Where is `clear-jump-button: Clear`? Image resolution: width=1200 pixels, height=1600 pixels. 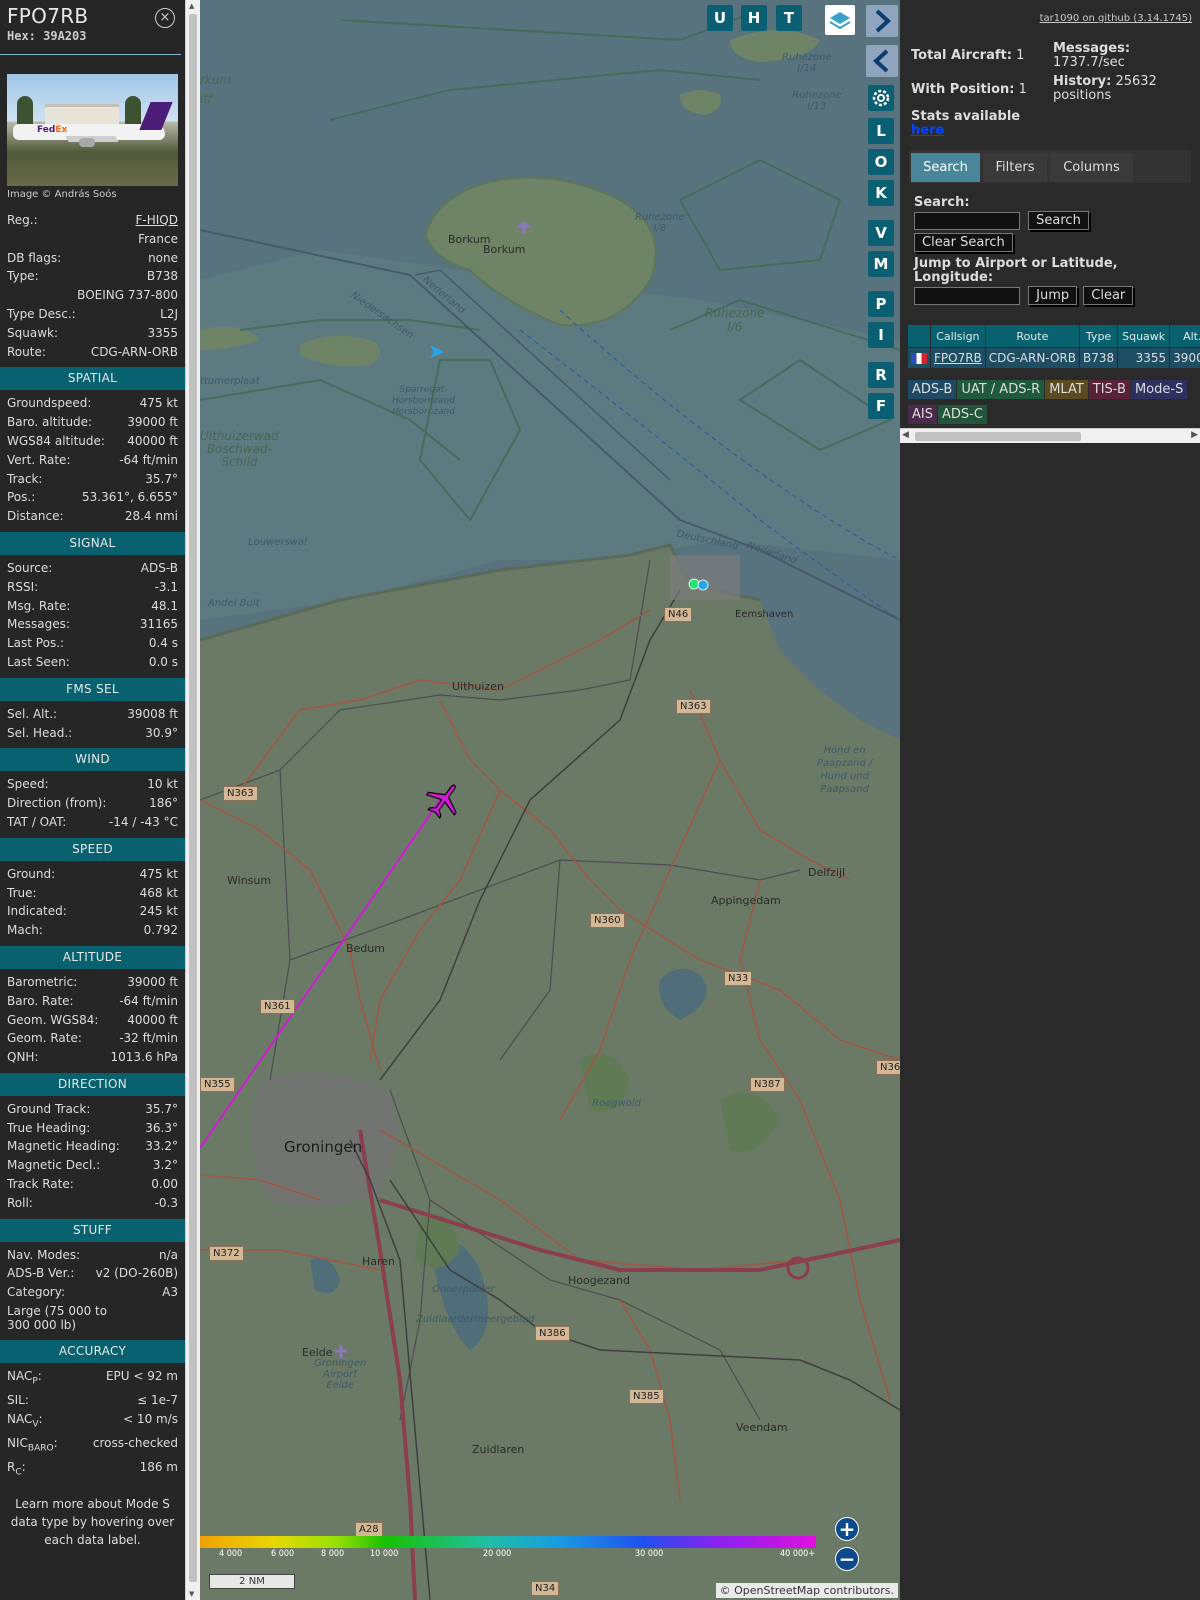
clear-jump-button: Clear is located at coordinates (1108, 295).